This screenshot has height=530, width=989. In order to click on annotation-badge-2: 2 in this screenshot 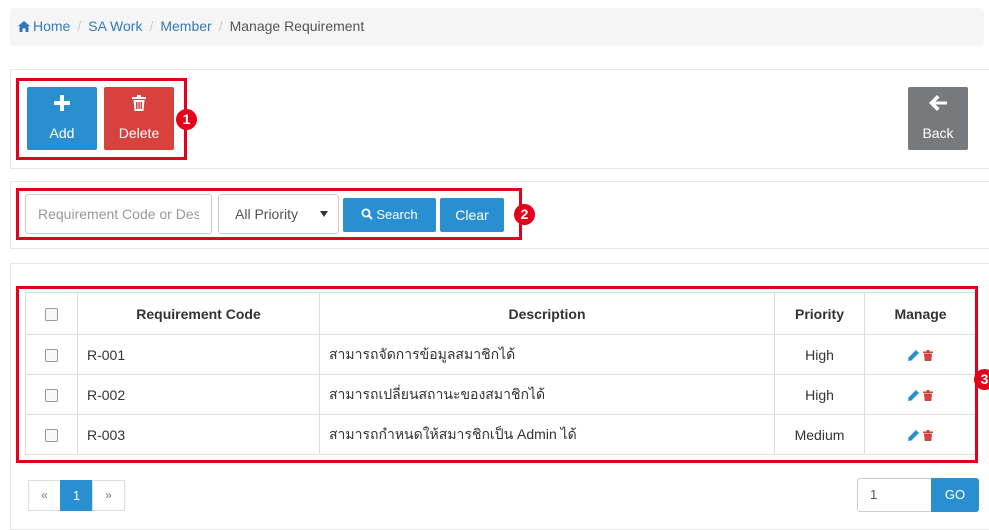, I will do `click(524, 214)`.